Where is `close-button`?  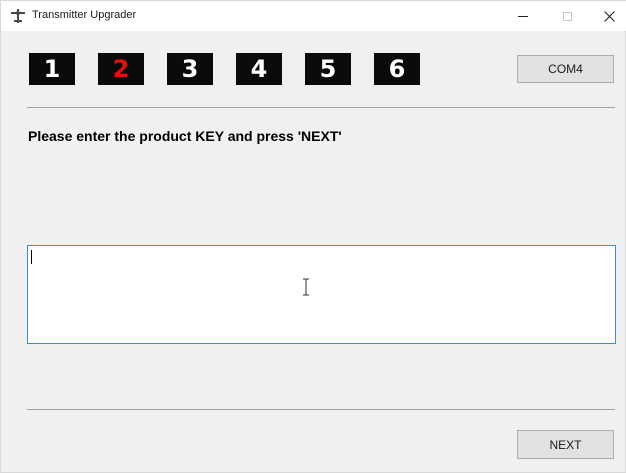 close-button is located at coordinates (608, 16).